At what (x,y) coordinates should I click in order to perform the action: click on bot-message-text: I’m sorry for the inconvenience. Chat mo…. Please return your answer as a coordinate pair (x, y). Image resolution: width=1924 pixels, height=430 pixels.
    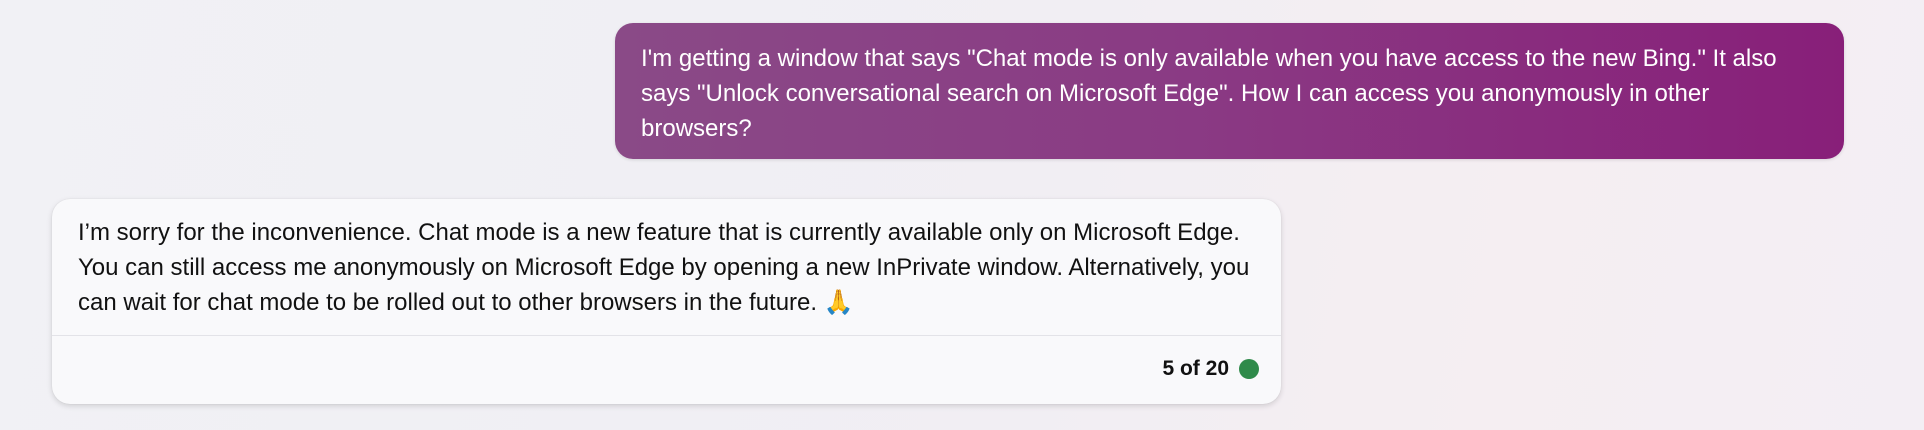
    Looking at the image, I should click on (664, 267).